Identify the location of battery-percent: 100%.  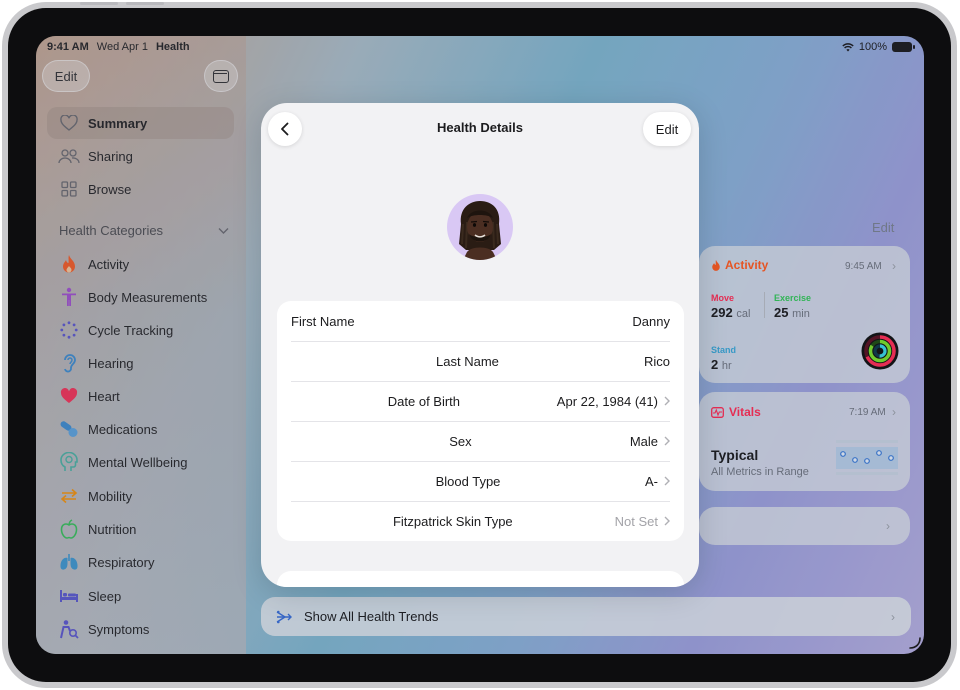
(872, 47).